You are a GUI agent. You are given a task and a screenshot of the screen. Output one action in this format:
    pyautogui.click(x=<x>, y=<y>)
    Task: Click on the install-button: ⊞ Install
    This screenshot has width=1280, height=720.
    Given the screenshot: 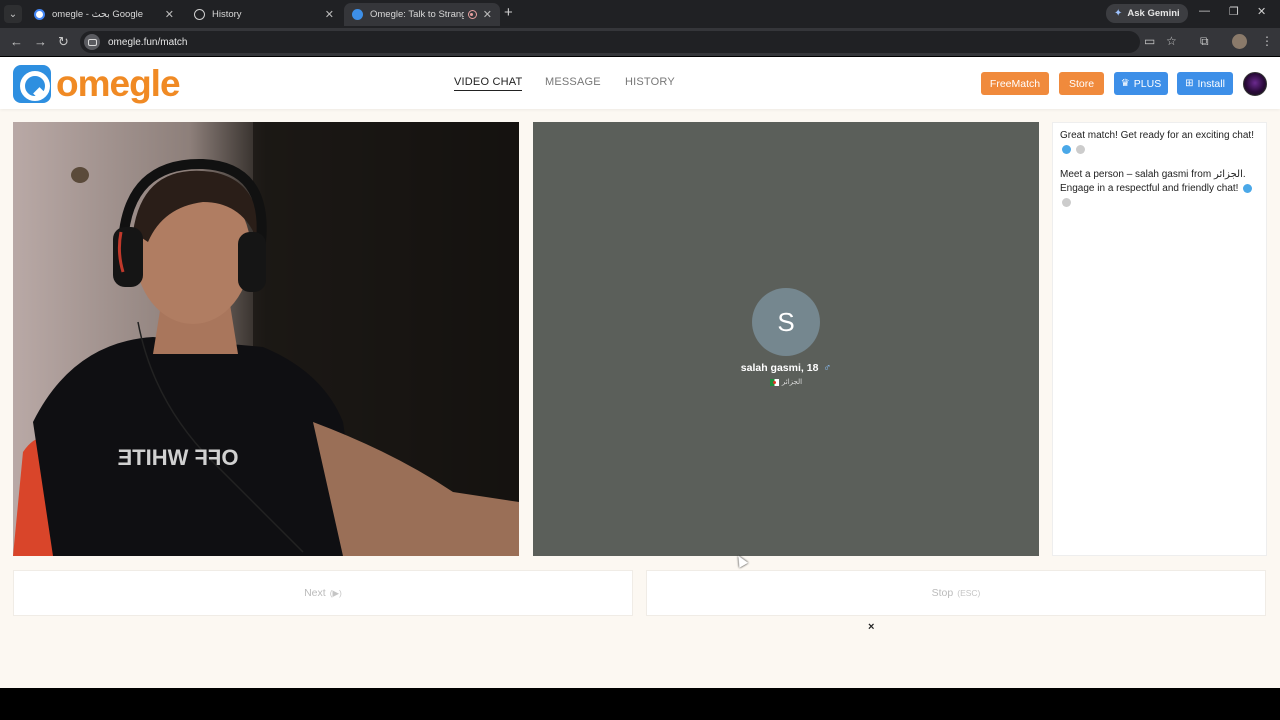 What is the action you would take?
    pyautogui.click(x=1205, y=83)
    